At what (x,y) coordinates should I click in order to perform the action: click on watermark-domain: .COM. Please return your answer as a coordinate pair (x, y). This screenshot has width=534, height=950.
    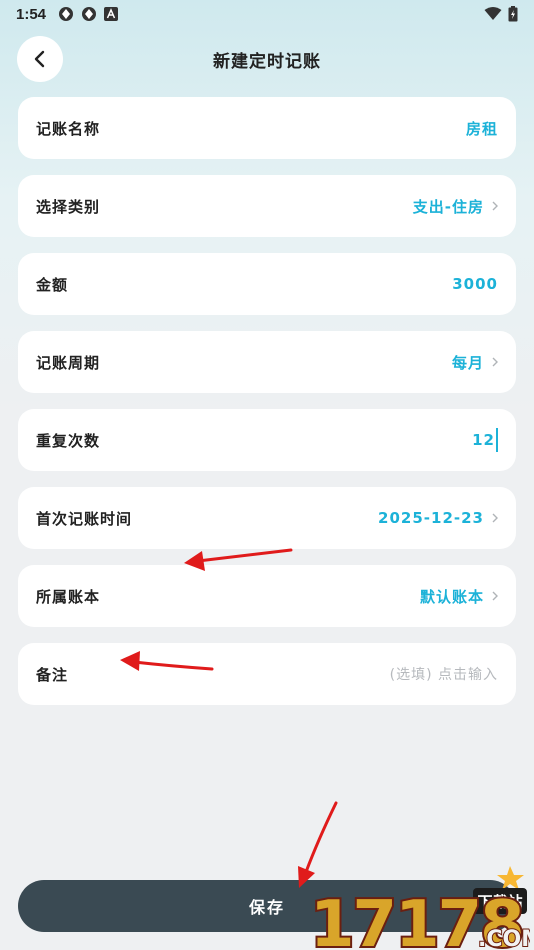
    Looking at the image, I should click on (504, 938).